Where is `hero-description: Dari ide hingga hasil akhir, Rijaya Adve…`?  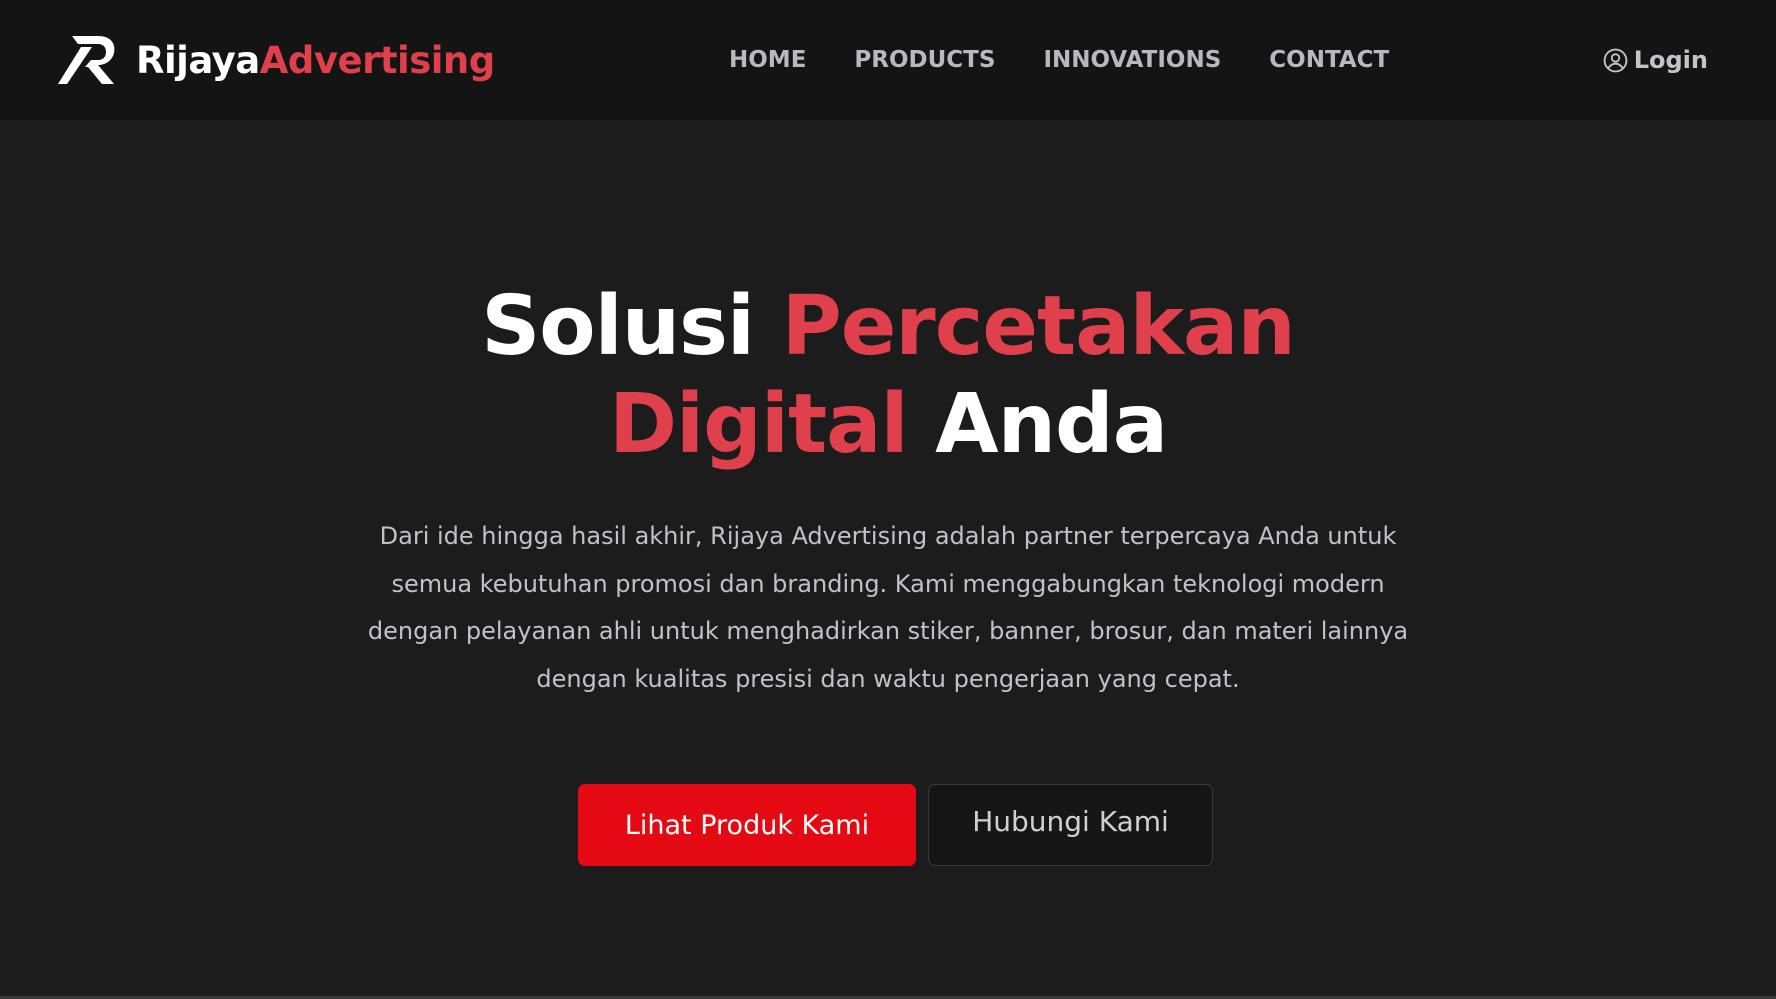 hero-description: Dari ide hingga hasil akhir, Rijaya Adve… is located at coordinates (888, 607).